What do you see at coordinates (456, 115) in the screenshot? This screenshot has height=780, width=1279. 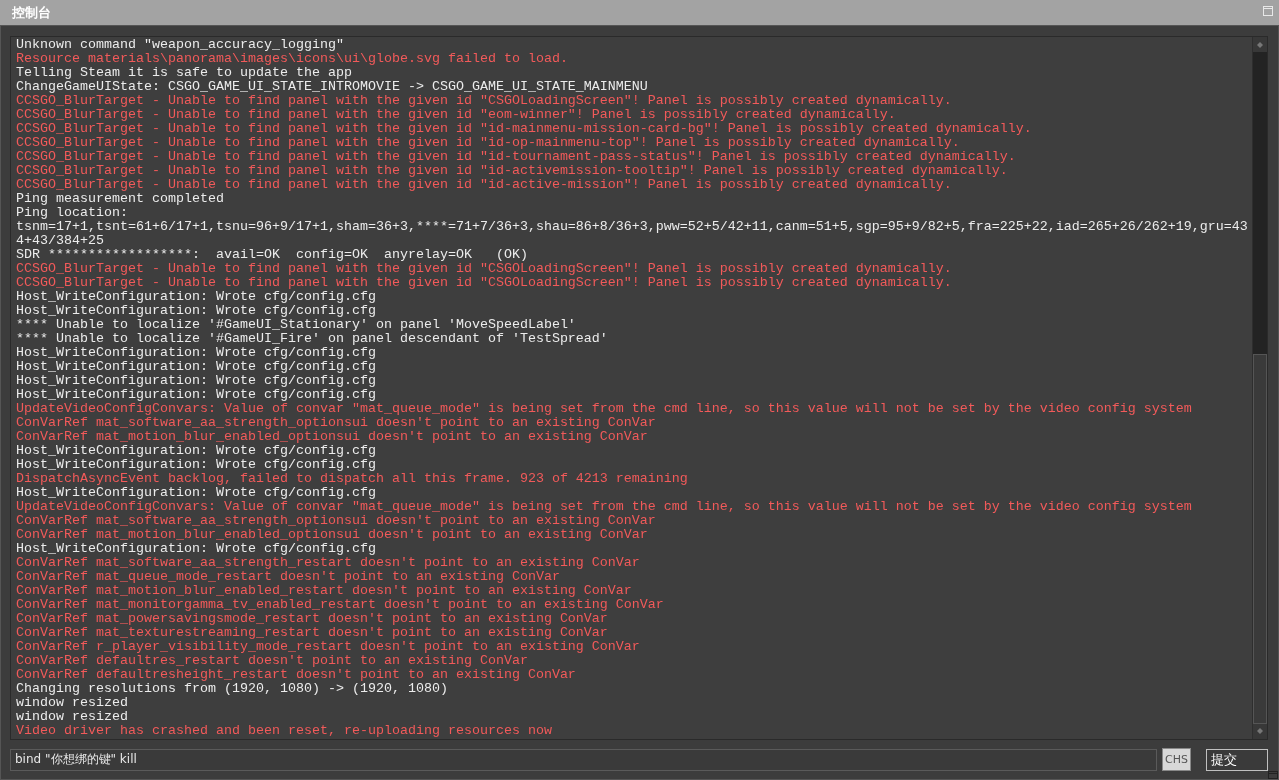 I see `log-line: CCSGO_BlurTarget - Unable to find panel with the given id "eom-winner"! Panel is possibly created dynamically.` at bounding box center [456, 115].